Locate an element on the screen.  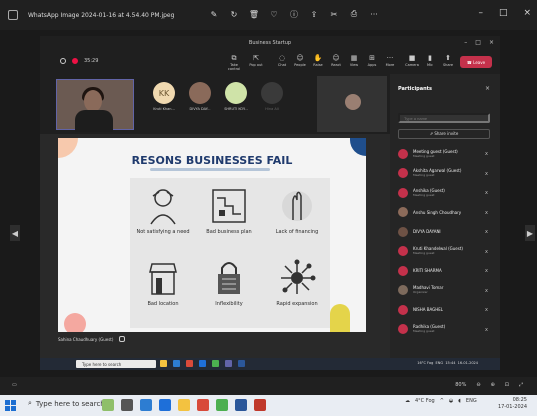
business-plan-icon is located at coordinates (229, 206).